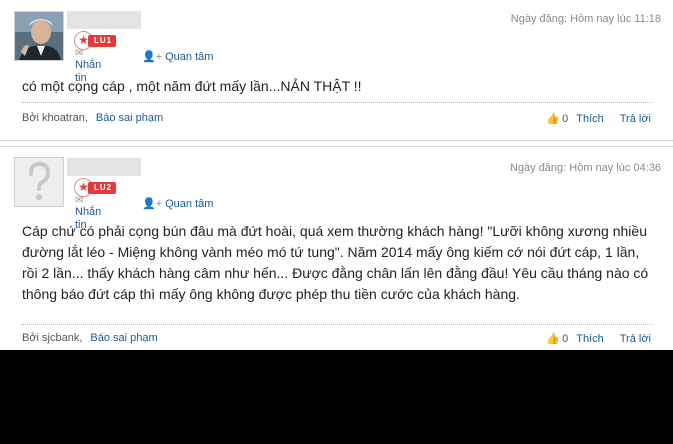 This screenshot has height=444, width=673. I want to click on level-label: LU1, so click(102, 41).